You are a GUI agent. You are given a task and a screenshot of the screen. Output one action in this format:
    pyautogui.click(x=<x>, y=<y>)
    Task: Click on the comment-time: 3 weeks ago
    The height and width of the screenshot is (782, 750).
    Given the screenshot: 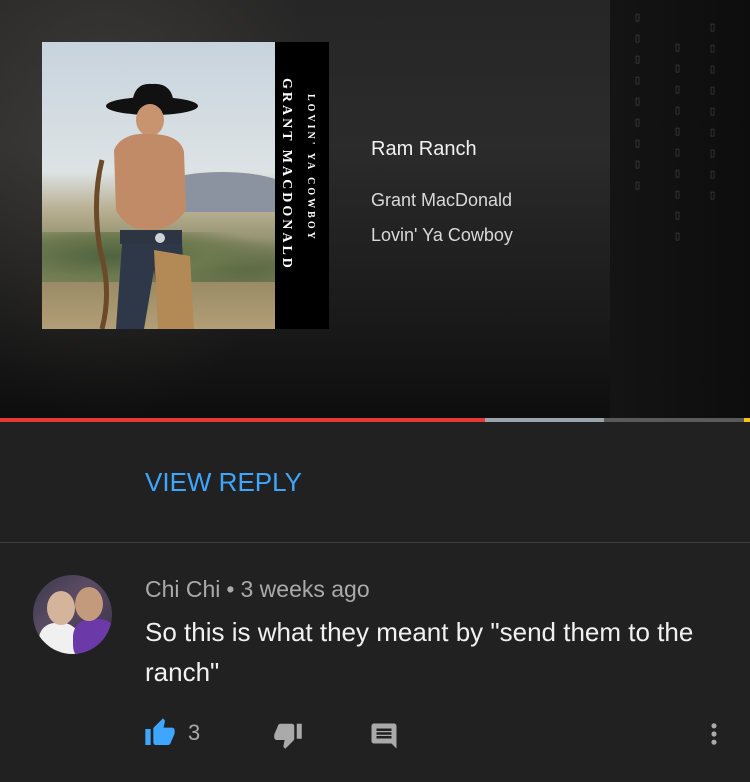 What is the action you would take?
    pyautogui.click(x=305, y=589)
    